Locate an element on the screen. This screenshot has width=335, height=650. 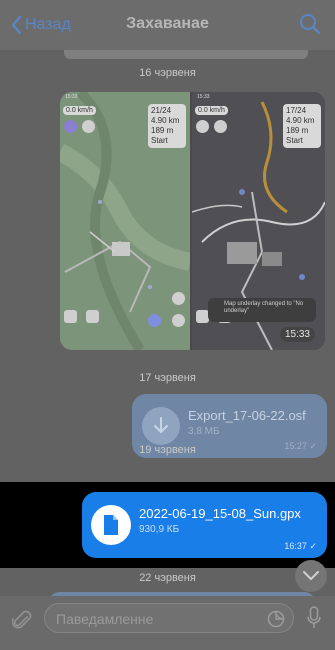
sticker-icon is located at coordinates (276, 619).